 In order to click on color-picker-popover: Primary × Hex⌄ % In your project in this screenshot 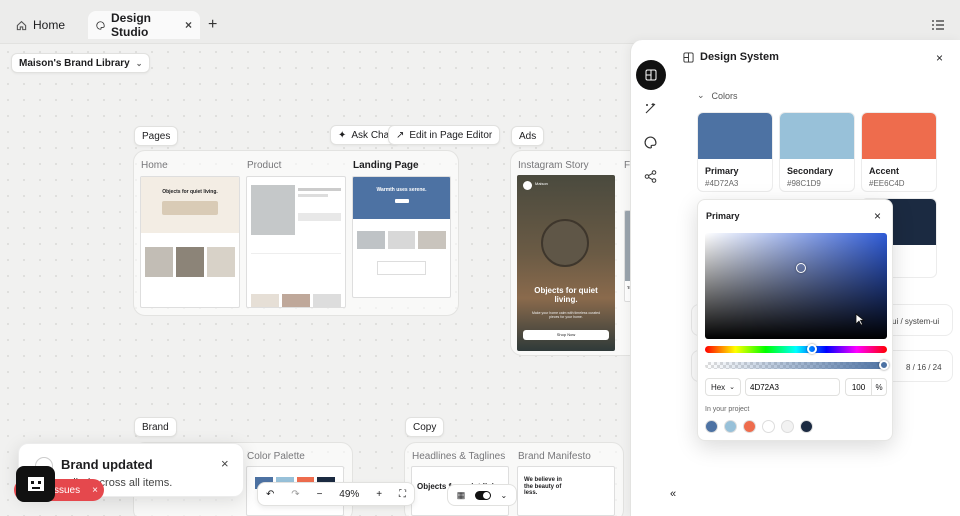, I will do `click(795, 320)`.